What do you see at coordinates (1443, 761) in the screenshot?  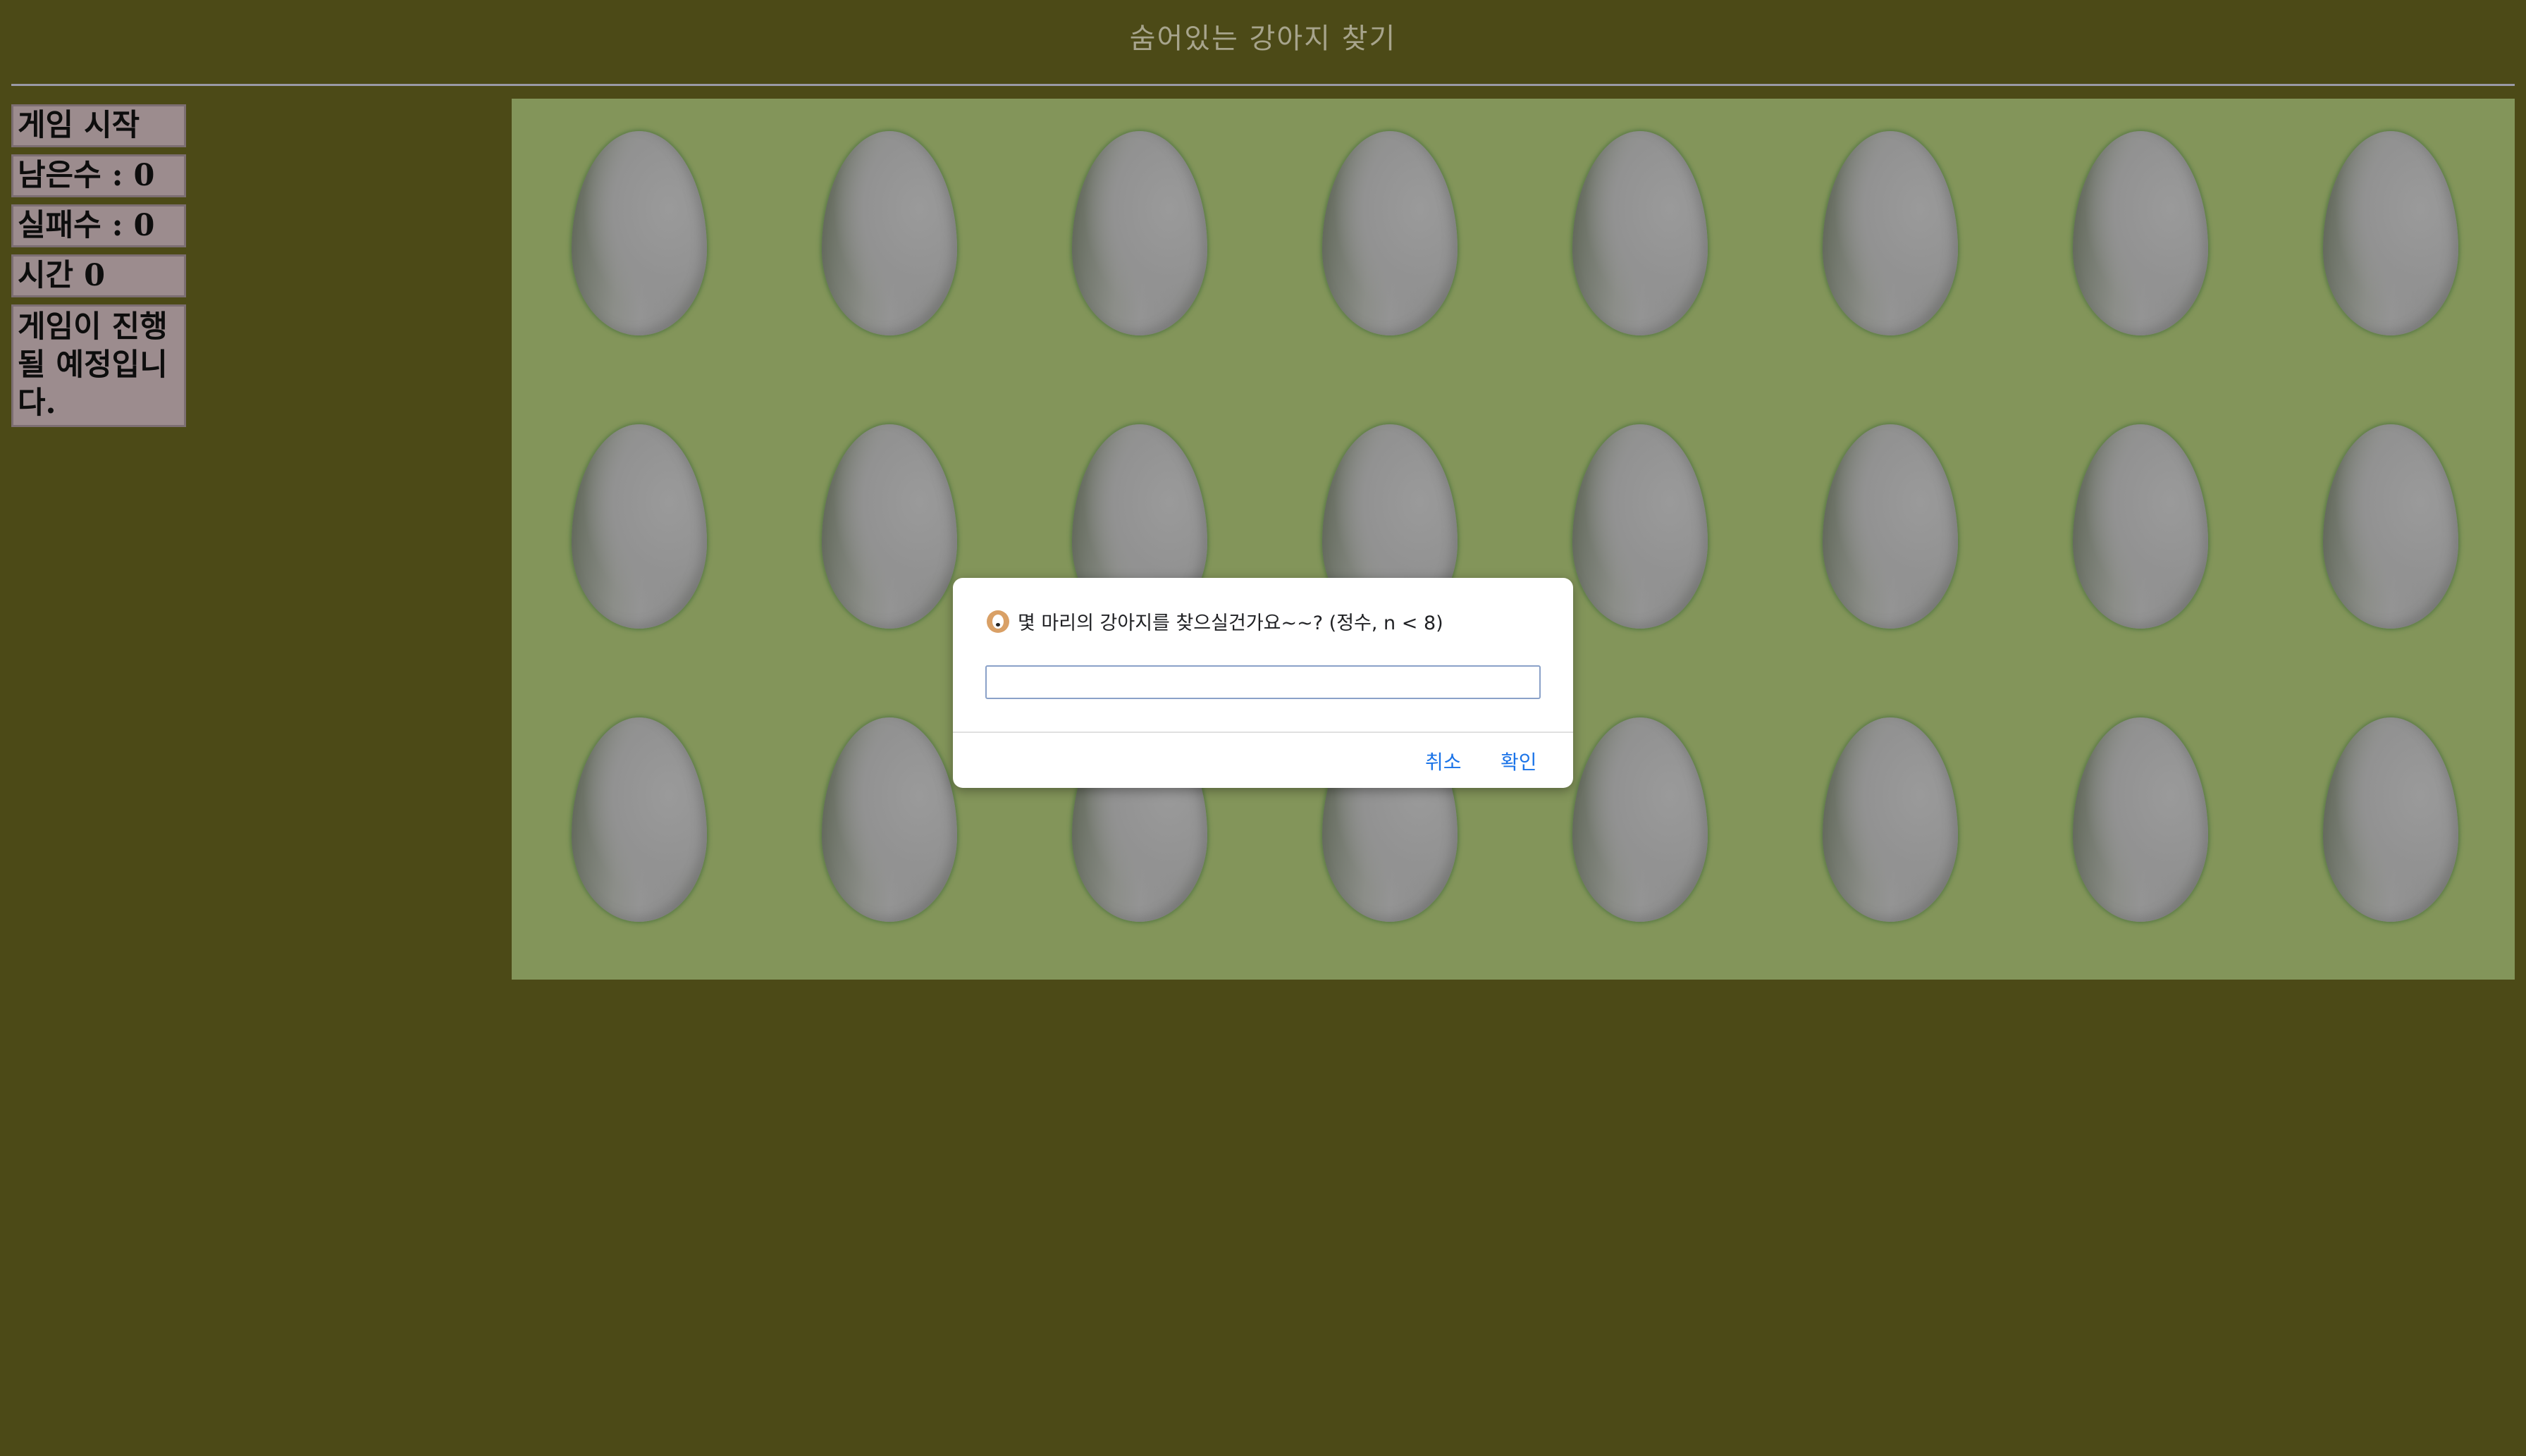 I see `cancel-button: 취소` at bounding box center [1443, 761].